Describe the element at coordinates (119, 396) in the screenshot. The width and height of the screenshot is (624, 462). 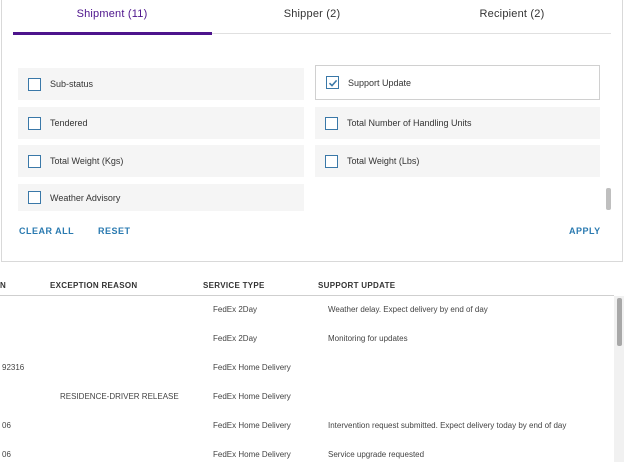
I see `cell-exception-reason: RESIDENCE-DRIVER RELEASE` at that location.